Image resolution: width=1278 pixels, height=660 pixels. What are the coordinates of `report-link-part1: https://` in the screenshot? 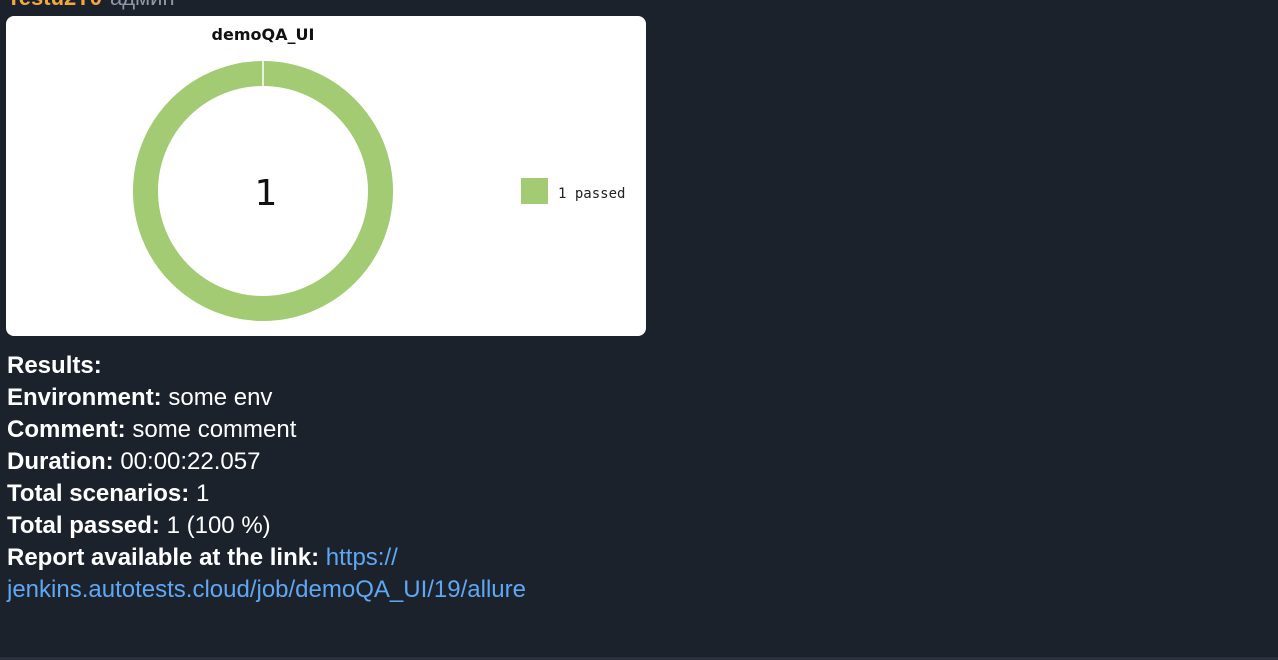 It's located at (362, 557).